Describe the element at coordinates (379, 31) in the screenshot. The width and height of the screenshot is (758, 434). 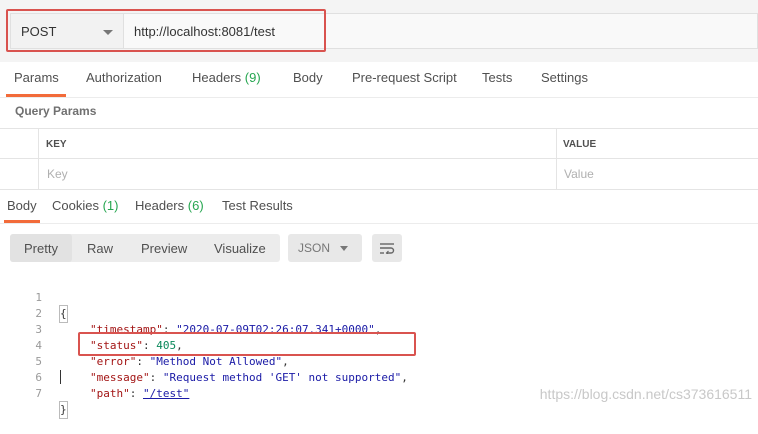
I see `request-bar: POST http://localhost:8081/test` at that location.